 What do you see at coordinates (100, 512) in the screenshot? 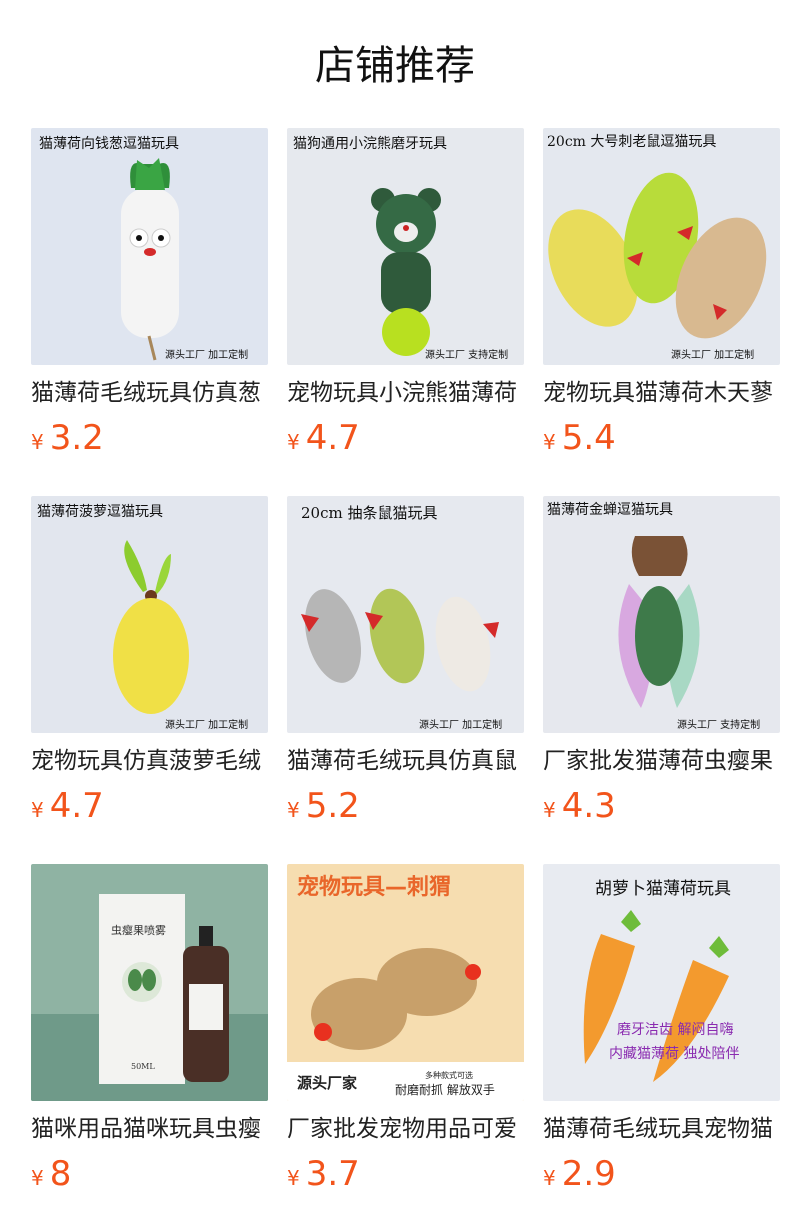
I see `image-caption: 猫薄荷菠萝逗猫玩具` at bounding box center [100, 512].